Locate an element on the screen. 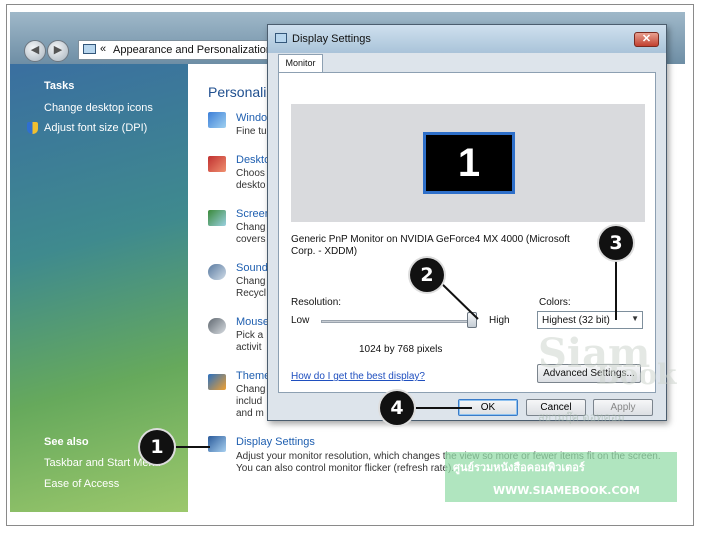 This screenshot has width=702, height=534. callout-2-line is located at coordinates (459, 300).